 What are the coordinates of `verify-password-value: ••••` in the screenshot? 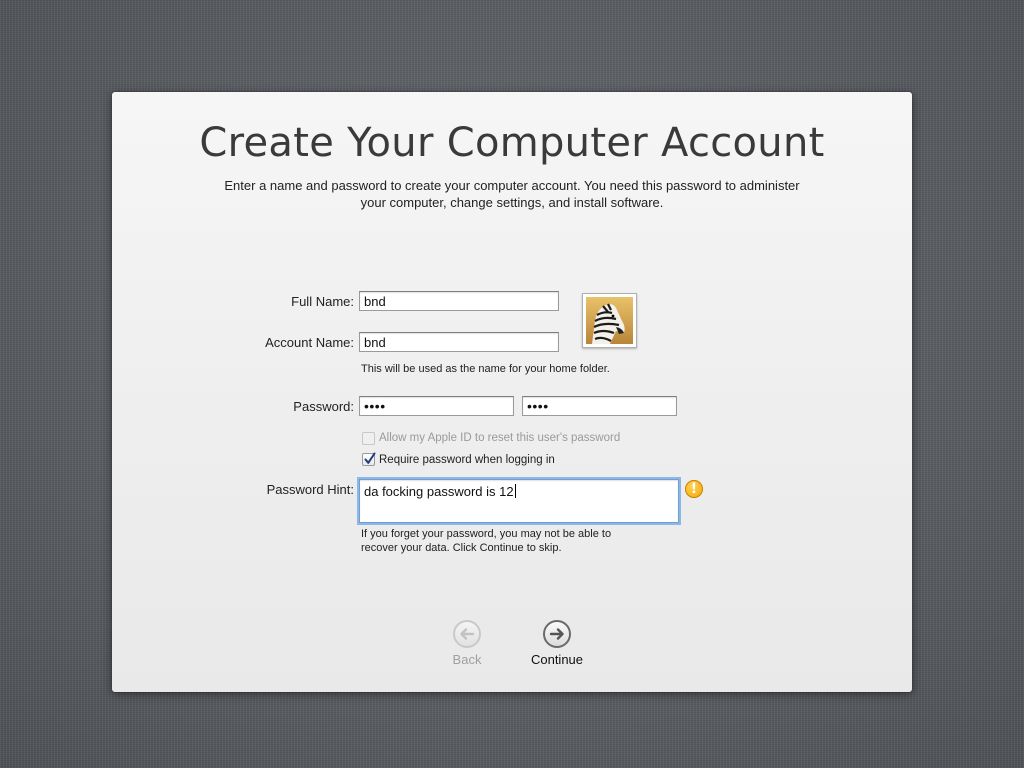 It's located at (538, 406).